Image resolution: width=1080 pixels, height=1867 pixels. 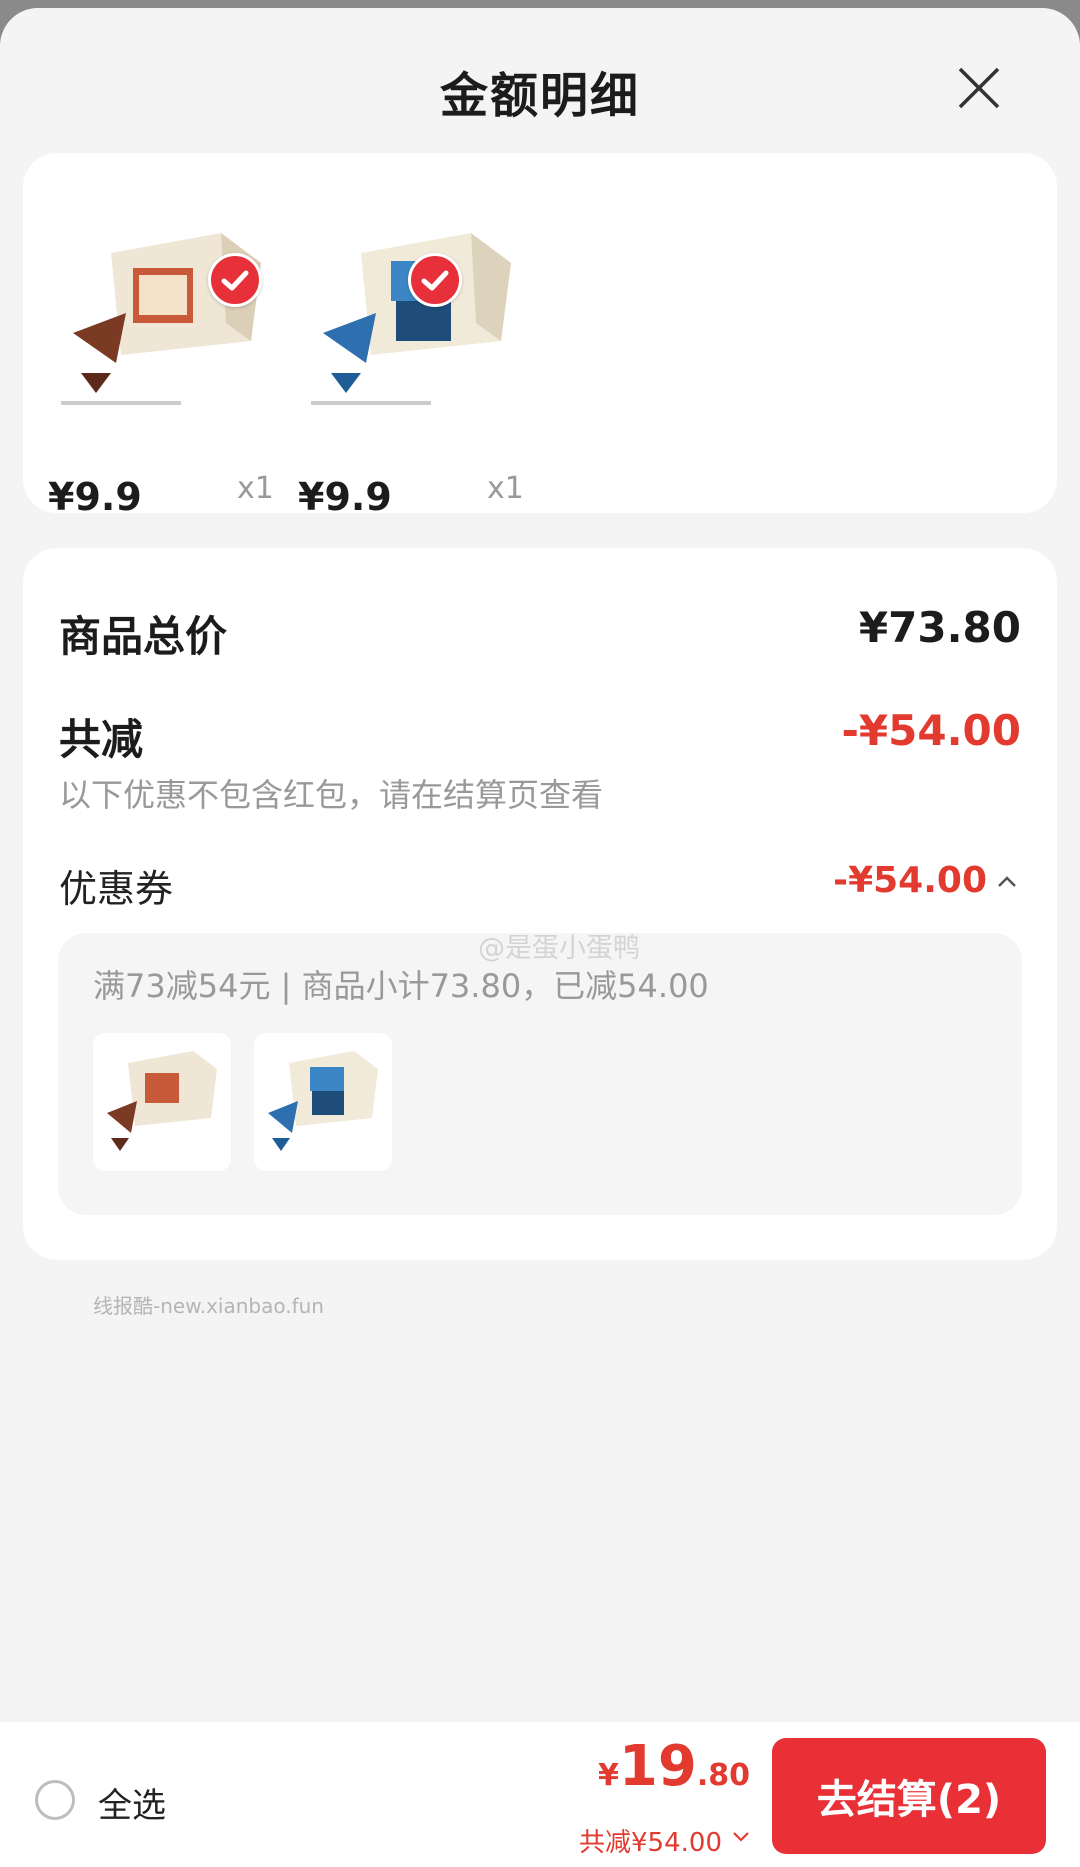 What do you see at coordinates (101, 739) in the screenshot?
I see `reduce-label: 共减` at bounding box center [101, 739].